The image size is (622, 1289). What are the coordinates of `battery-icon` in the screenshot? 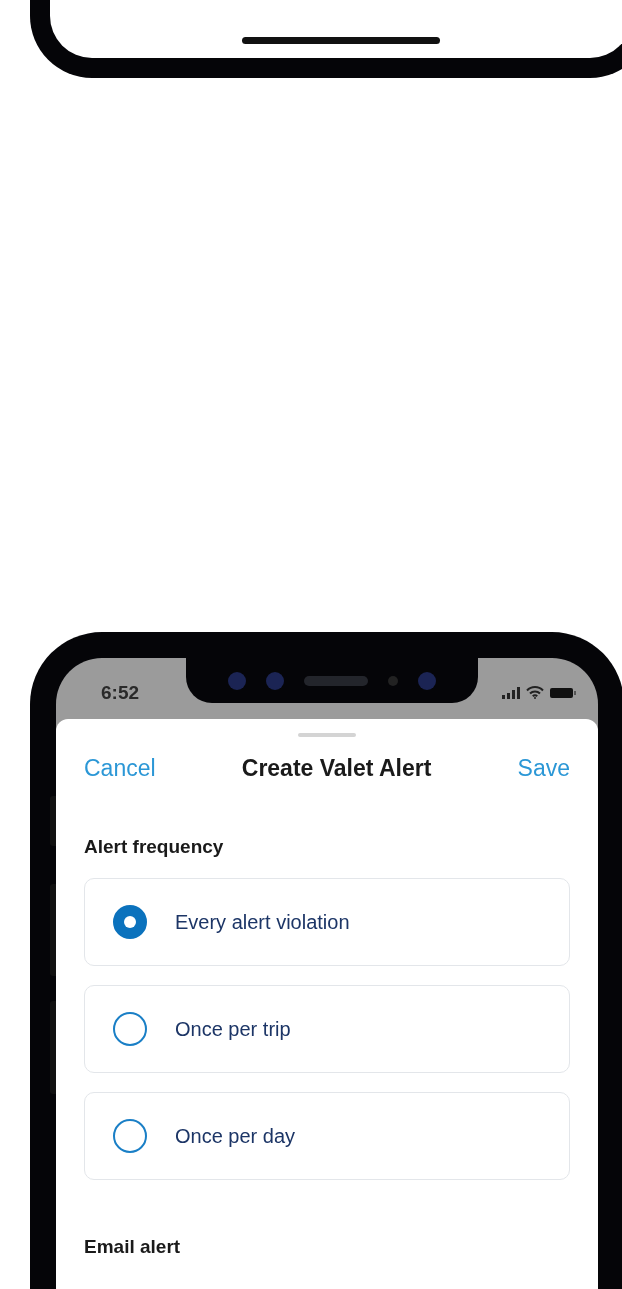 It's located at (563, 692).